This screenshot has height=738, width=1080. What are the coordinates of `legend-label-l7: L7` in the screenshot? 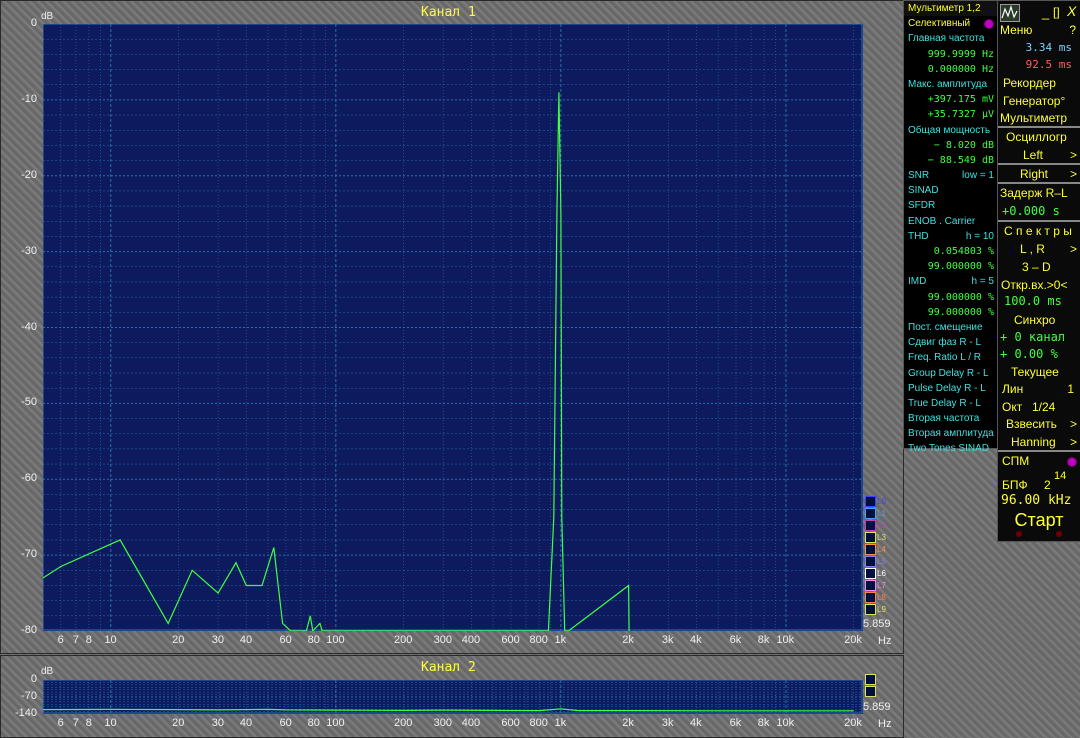 It's located at (881, 585).